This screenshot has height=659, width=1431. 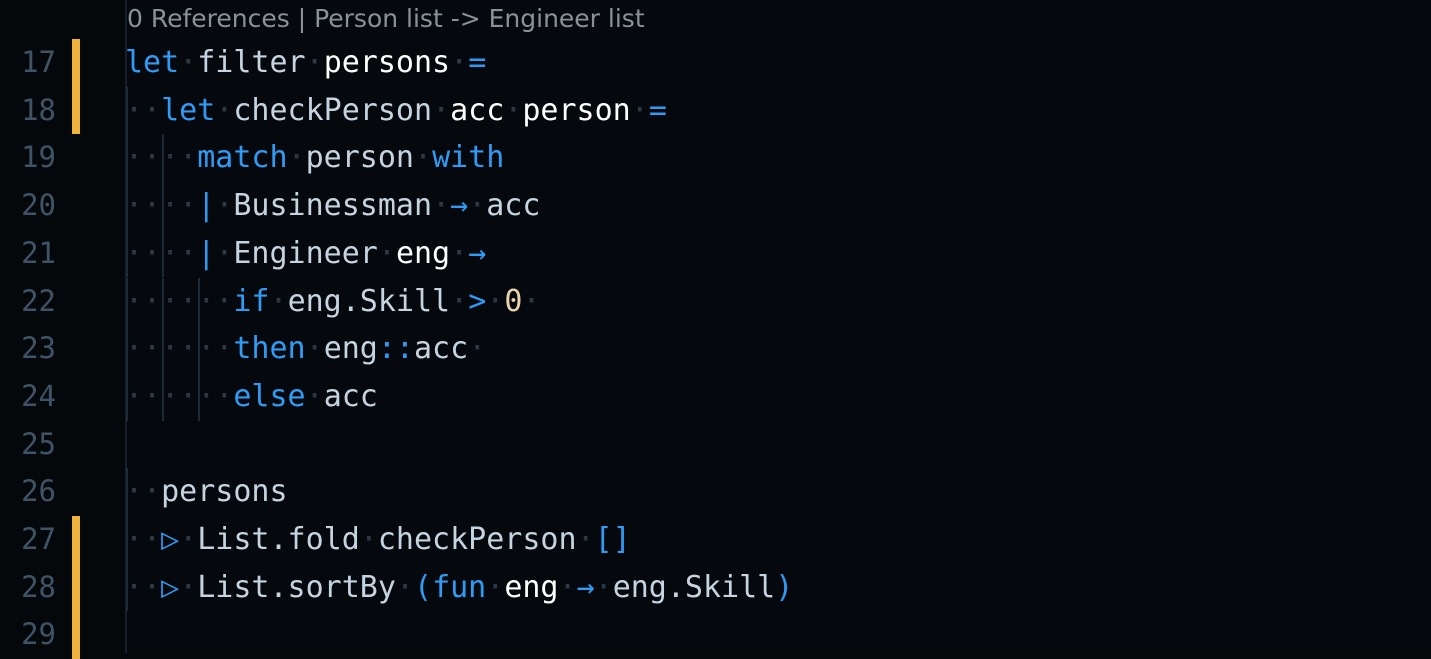 I want to click on code-token-kw: then, so click(x=269, y=349).